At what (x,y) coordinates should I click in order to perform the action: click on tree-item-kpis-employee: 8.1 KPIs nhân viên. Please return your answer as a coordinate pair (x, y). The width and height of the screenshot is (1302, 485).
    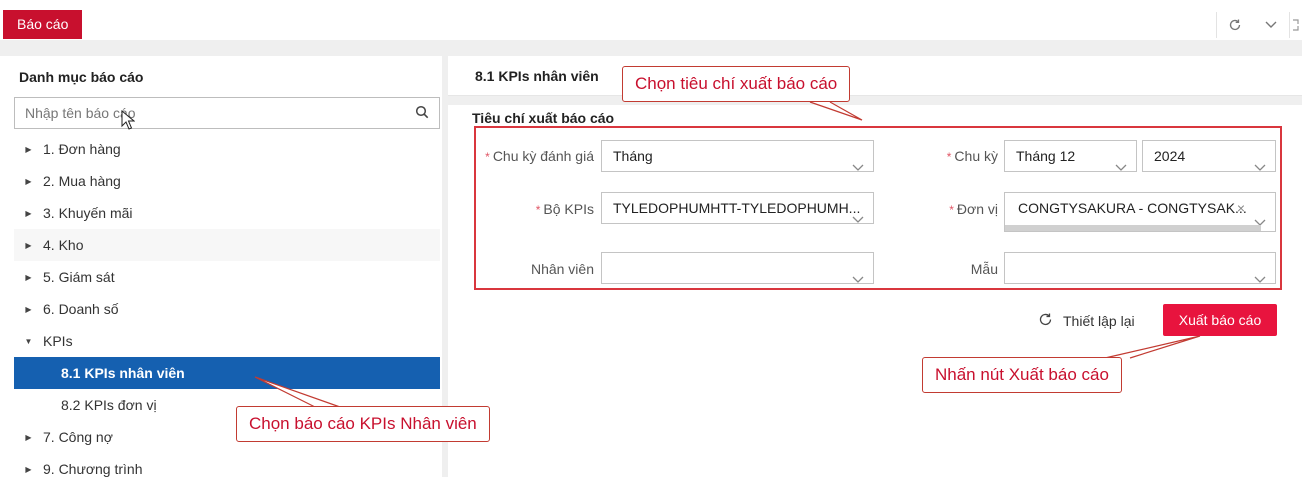
    Looking at the image, I should click on (227, 373).